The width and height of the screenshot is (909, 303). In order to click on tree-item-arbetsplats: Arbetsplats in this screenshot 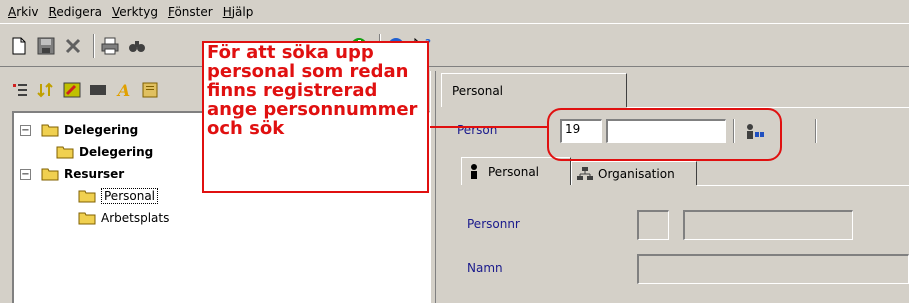, I will do `click(123, 218)`.